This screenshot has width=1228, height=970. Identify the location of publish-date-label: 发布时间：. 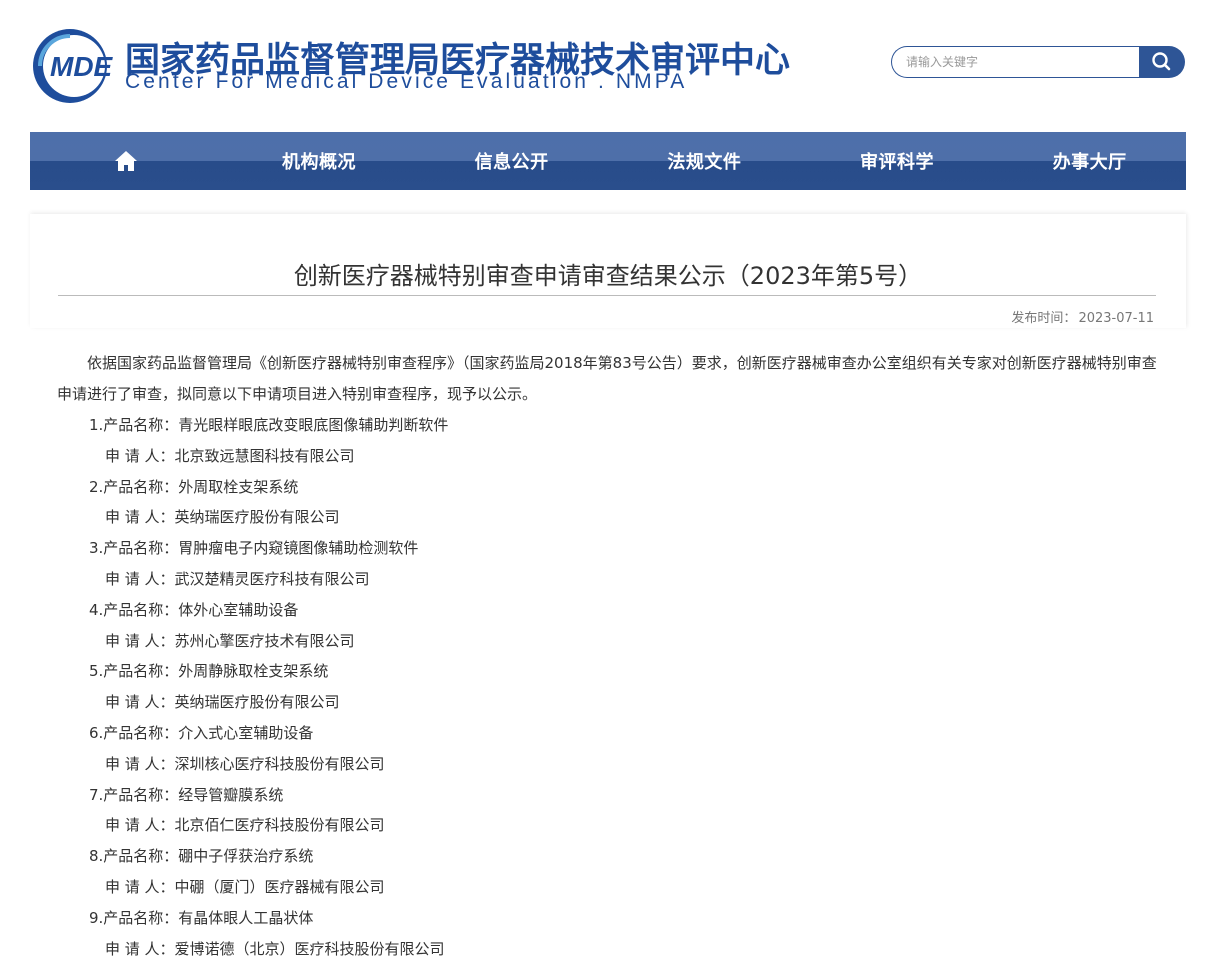
(1044, 318).